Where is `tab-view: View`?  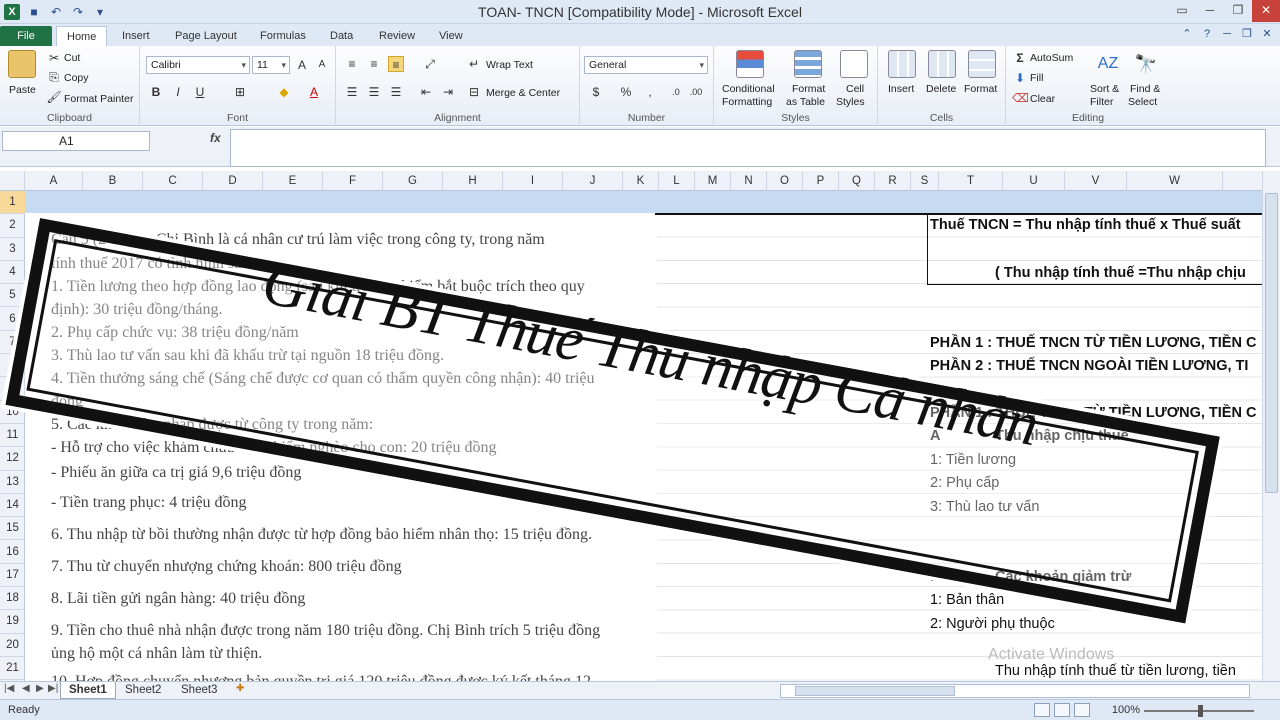 tab-view: View is located at coordinates (451, 36).